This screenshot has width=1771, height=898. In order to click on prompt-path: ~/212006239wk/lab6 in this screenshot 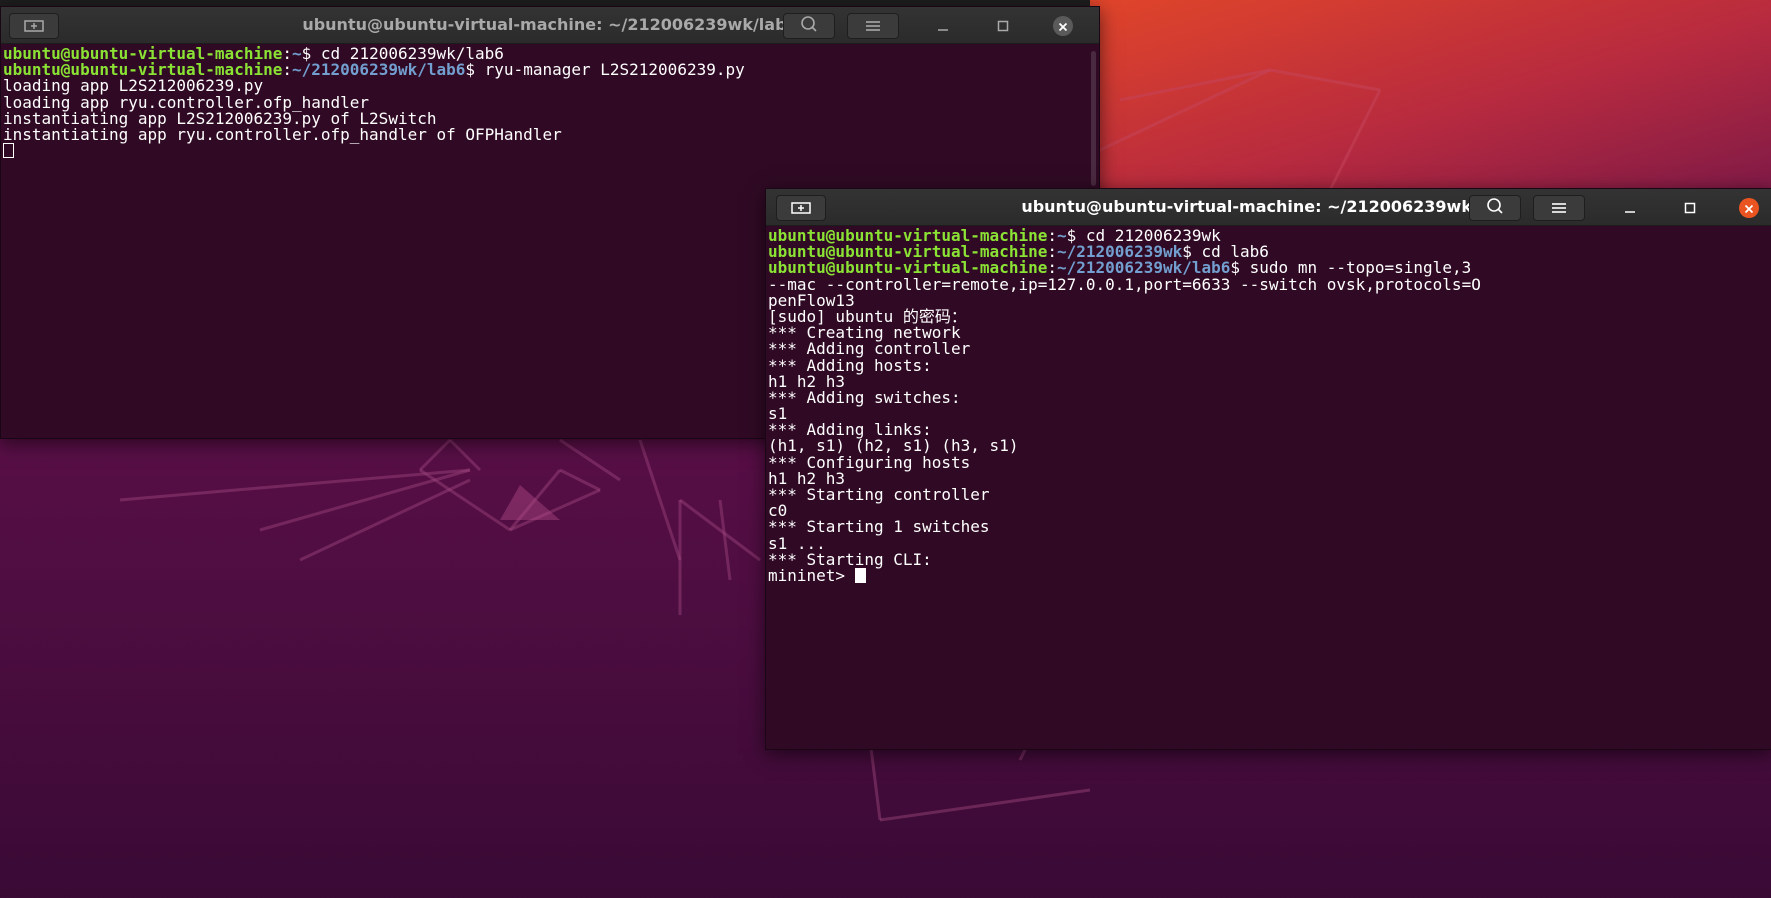, I will do `click(379, 70)`.